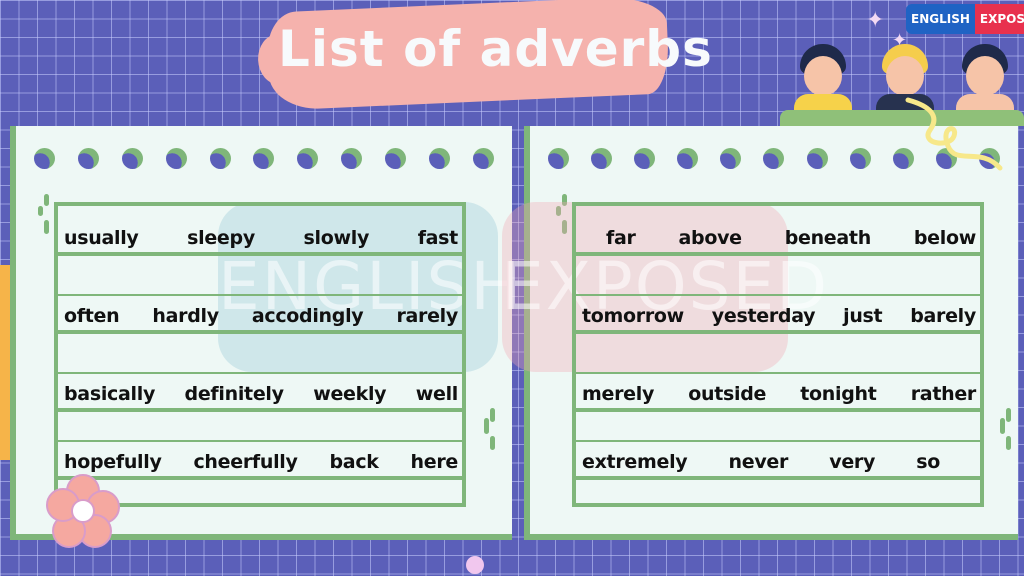 The width and height of the screenshot is (1024, 576). What do you see at coordinates (943, 316) in the screenshot?
I see `adverb-word: barely` at bounding box center [943, 316].